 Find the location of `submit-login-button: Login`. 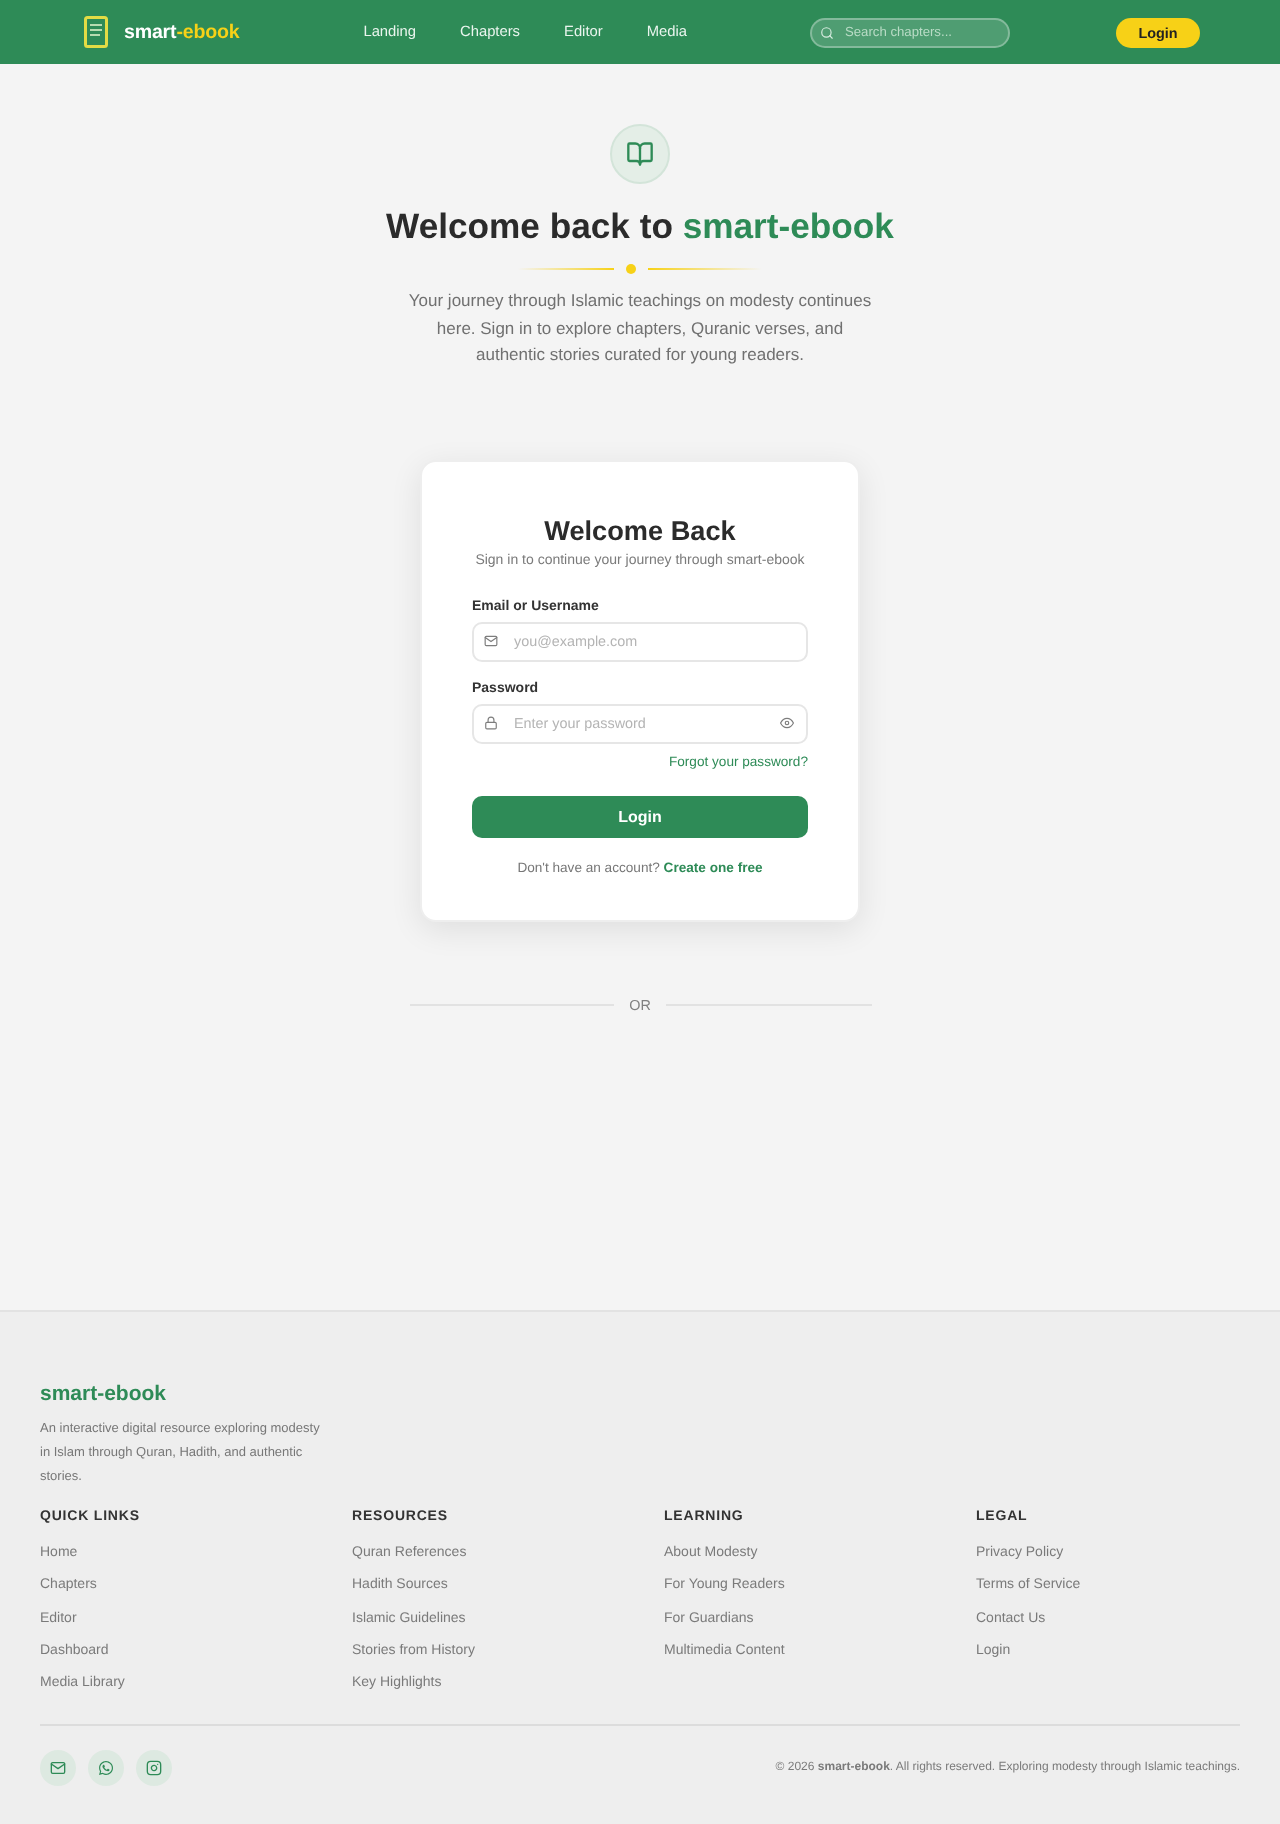

submit-login-button: Login is located at coordinates (640, 816).